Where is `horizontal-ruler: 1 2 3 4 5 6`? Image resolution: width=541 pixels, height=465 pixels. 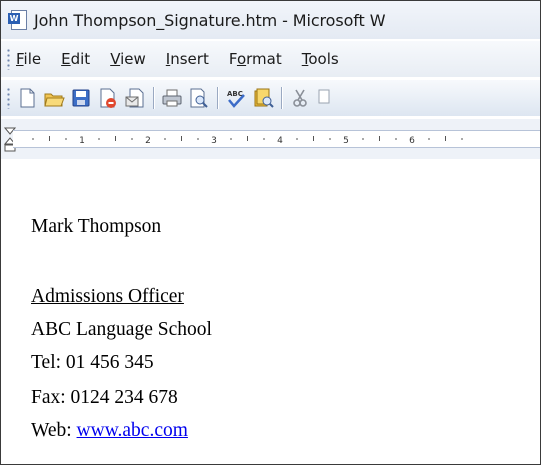
horizontal-ruler: 1 2 3 4 5 6 is located at coordinates (270, 139).